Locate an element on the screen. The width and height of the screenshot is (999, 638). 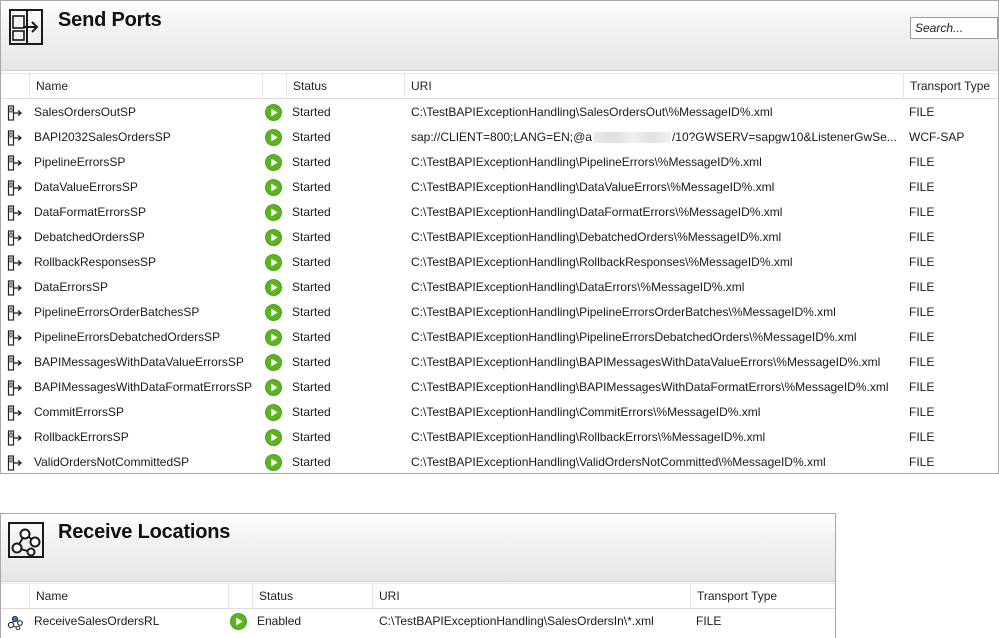
send-ports-header: Send Ports is located at coordinates (499, 36).